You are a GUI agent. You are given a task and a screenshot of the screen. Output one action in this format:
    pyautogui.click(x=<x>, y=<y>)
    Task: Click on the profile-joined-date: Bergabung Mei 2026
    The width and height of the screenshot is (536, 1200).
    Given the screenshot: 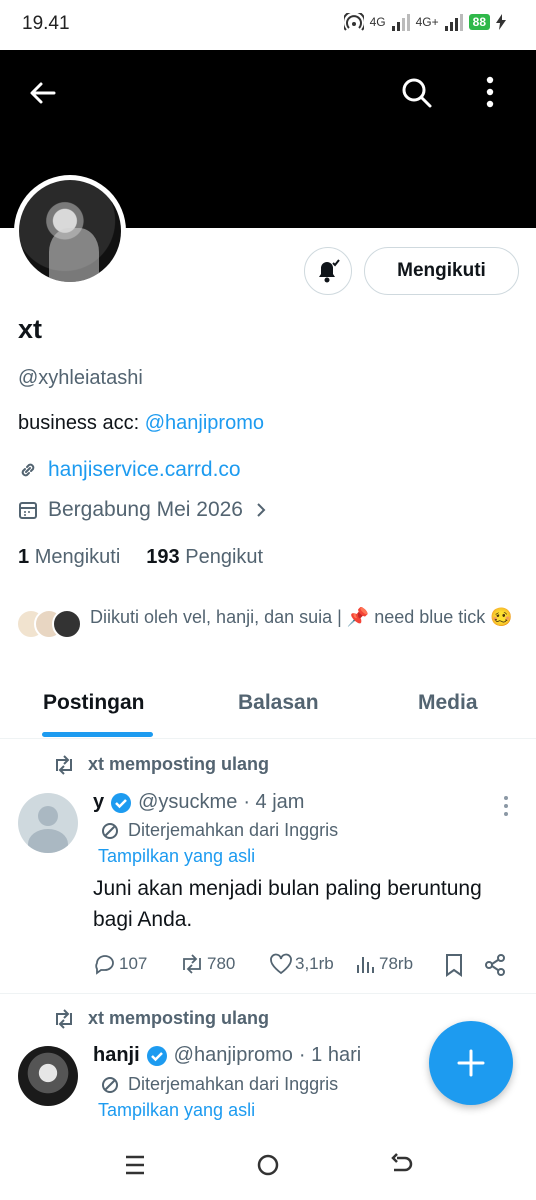 What is the action you would take?
    pyautogui.click(x=143, y=510)
    